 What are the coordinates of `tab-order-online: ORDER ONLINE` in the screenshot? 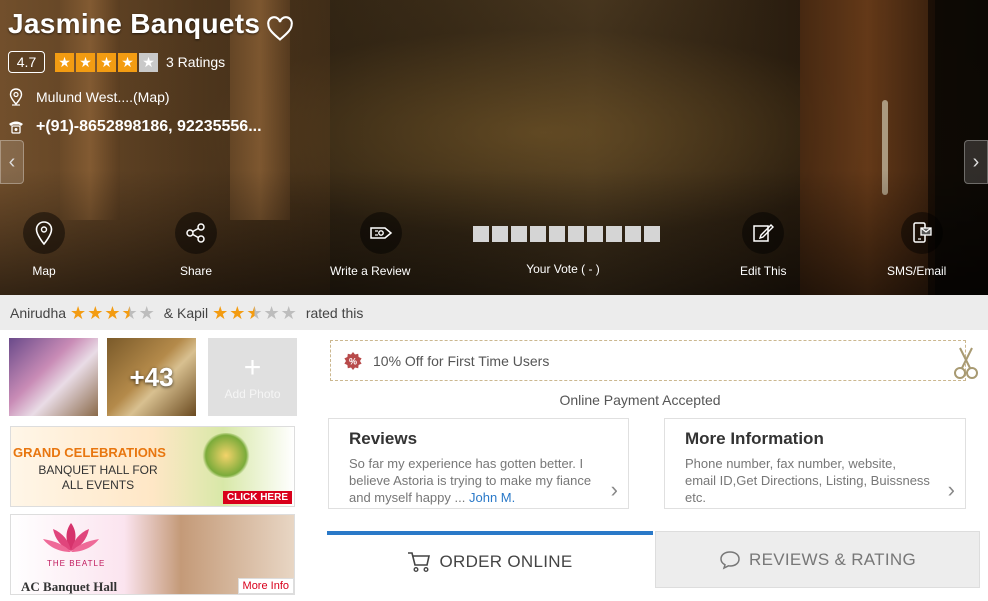 It's located at (490, 559).